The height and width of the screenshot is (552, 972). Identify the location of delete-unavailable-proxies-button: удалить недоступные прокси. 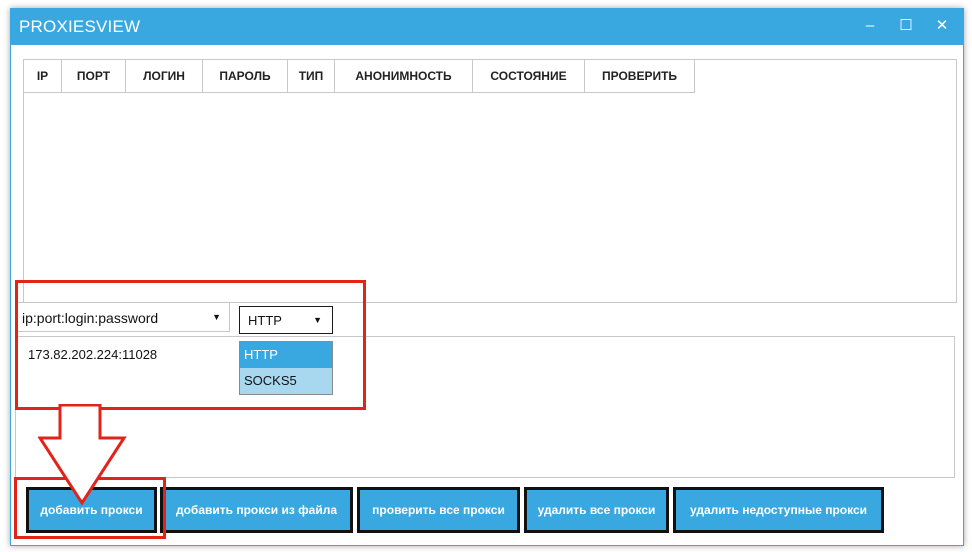
(778, 510).